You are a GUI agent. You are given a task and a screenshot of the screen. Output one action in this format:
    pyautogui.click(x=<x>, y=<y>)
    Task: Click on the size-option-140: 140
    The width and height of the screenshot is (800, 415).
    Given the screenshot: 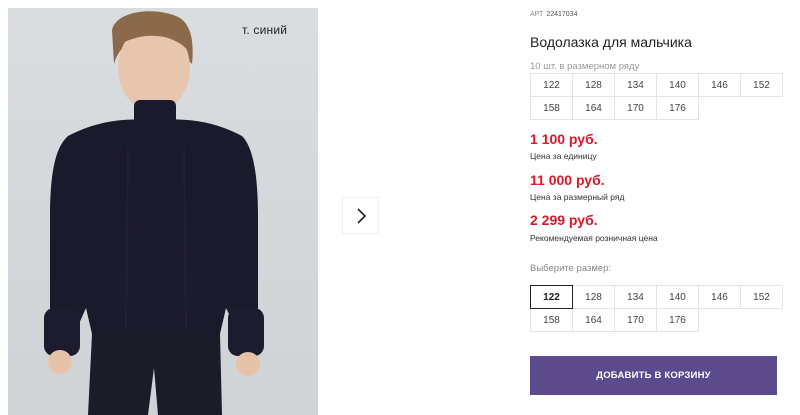 What is the action you would take?
    pyautogui.click(x=677, y=297)
    